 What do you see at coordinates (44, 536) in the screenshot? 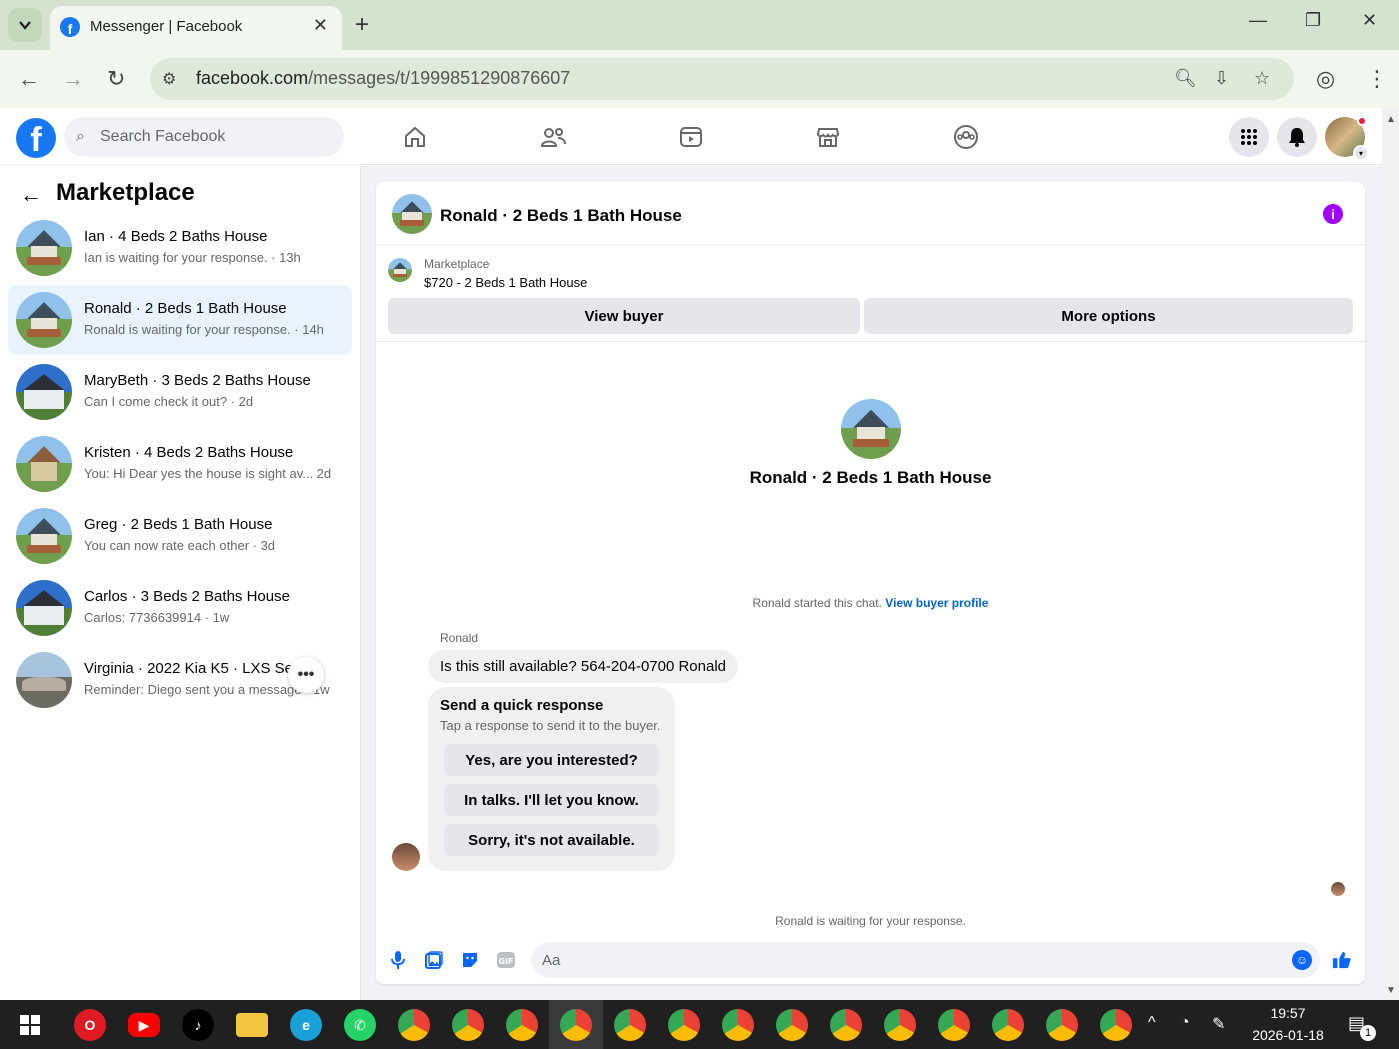
I see `listing-thumbnail` at bounding box center [44, 536].